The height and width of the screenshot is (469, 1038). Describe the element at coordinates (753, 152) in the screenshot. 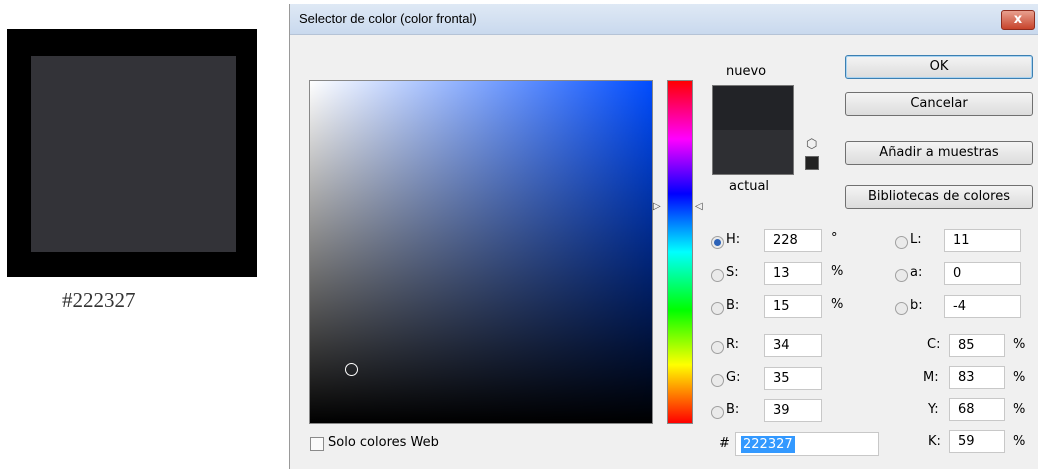

I see `current-color-preview` at that location.